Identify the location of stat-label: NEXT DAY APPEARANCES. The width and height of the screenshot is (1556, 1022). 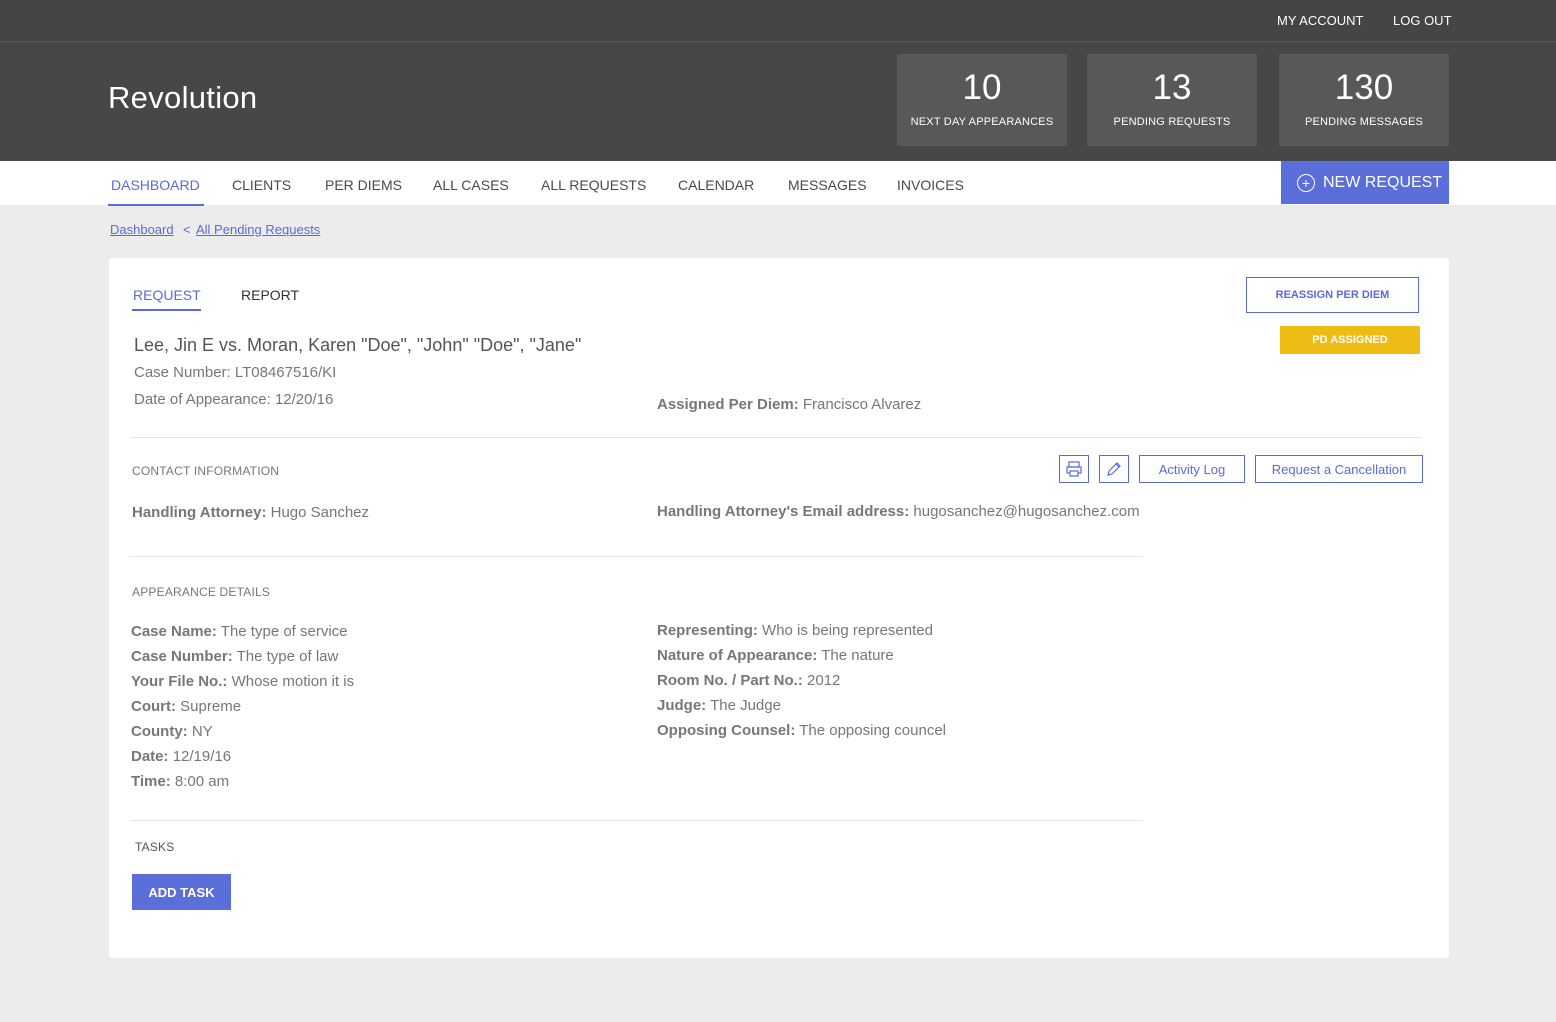
(982, 122).